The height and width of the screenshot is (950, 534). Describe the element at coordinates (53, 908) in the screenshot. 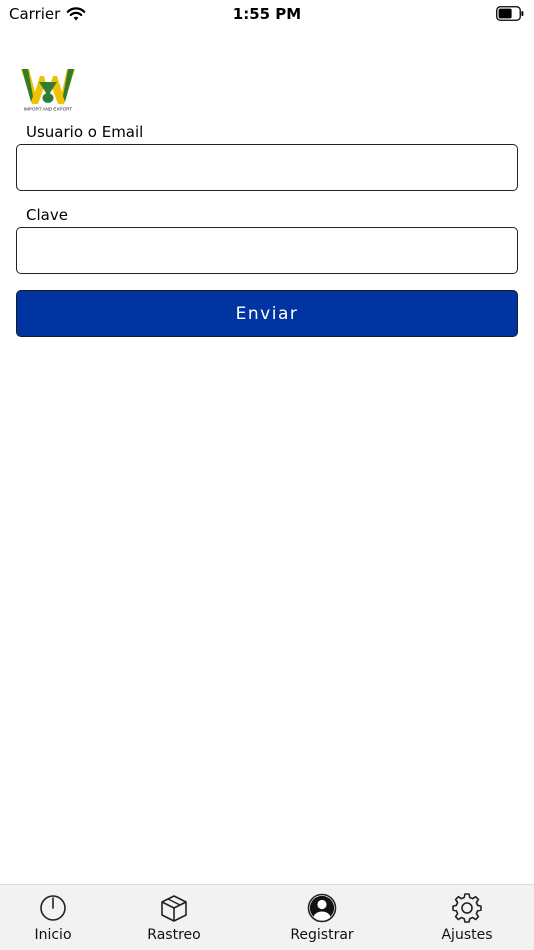

I see `power-icon` at that location.